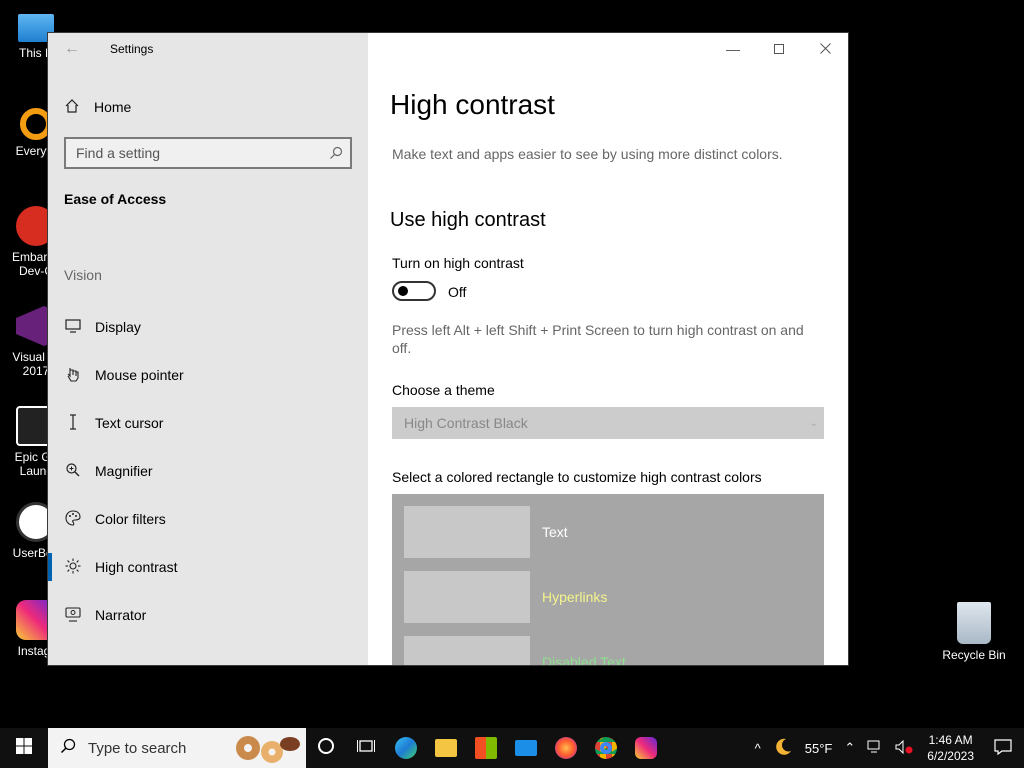 The image size is (1024, 768). I want to click on taskbar-search, so click(177, 748).